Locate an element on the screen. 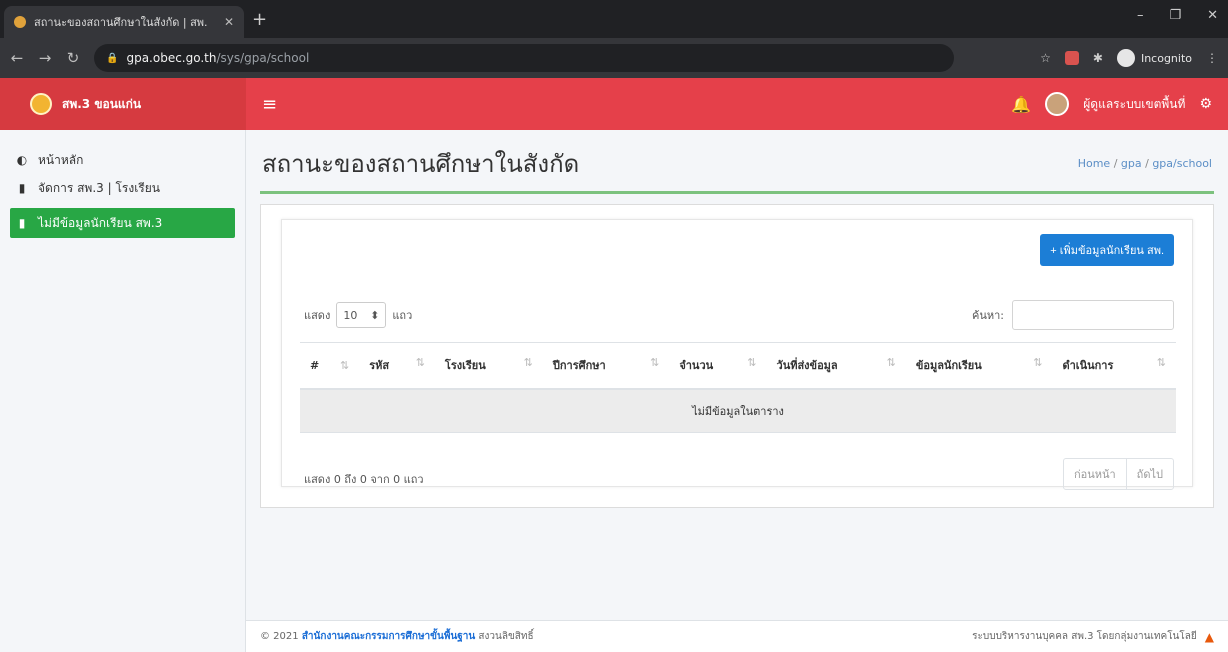  flame-icon: ▲ is located at coordinates (1209, 636).